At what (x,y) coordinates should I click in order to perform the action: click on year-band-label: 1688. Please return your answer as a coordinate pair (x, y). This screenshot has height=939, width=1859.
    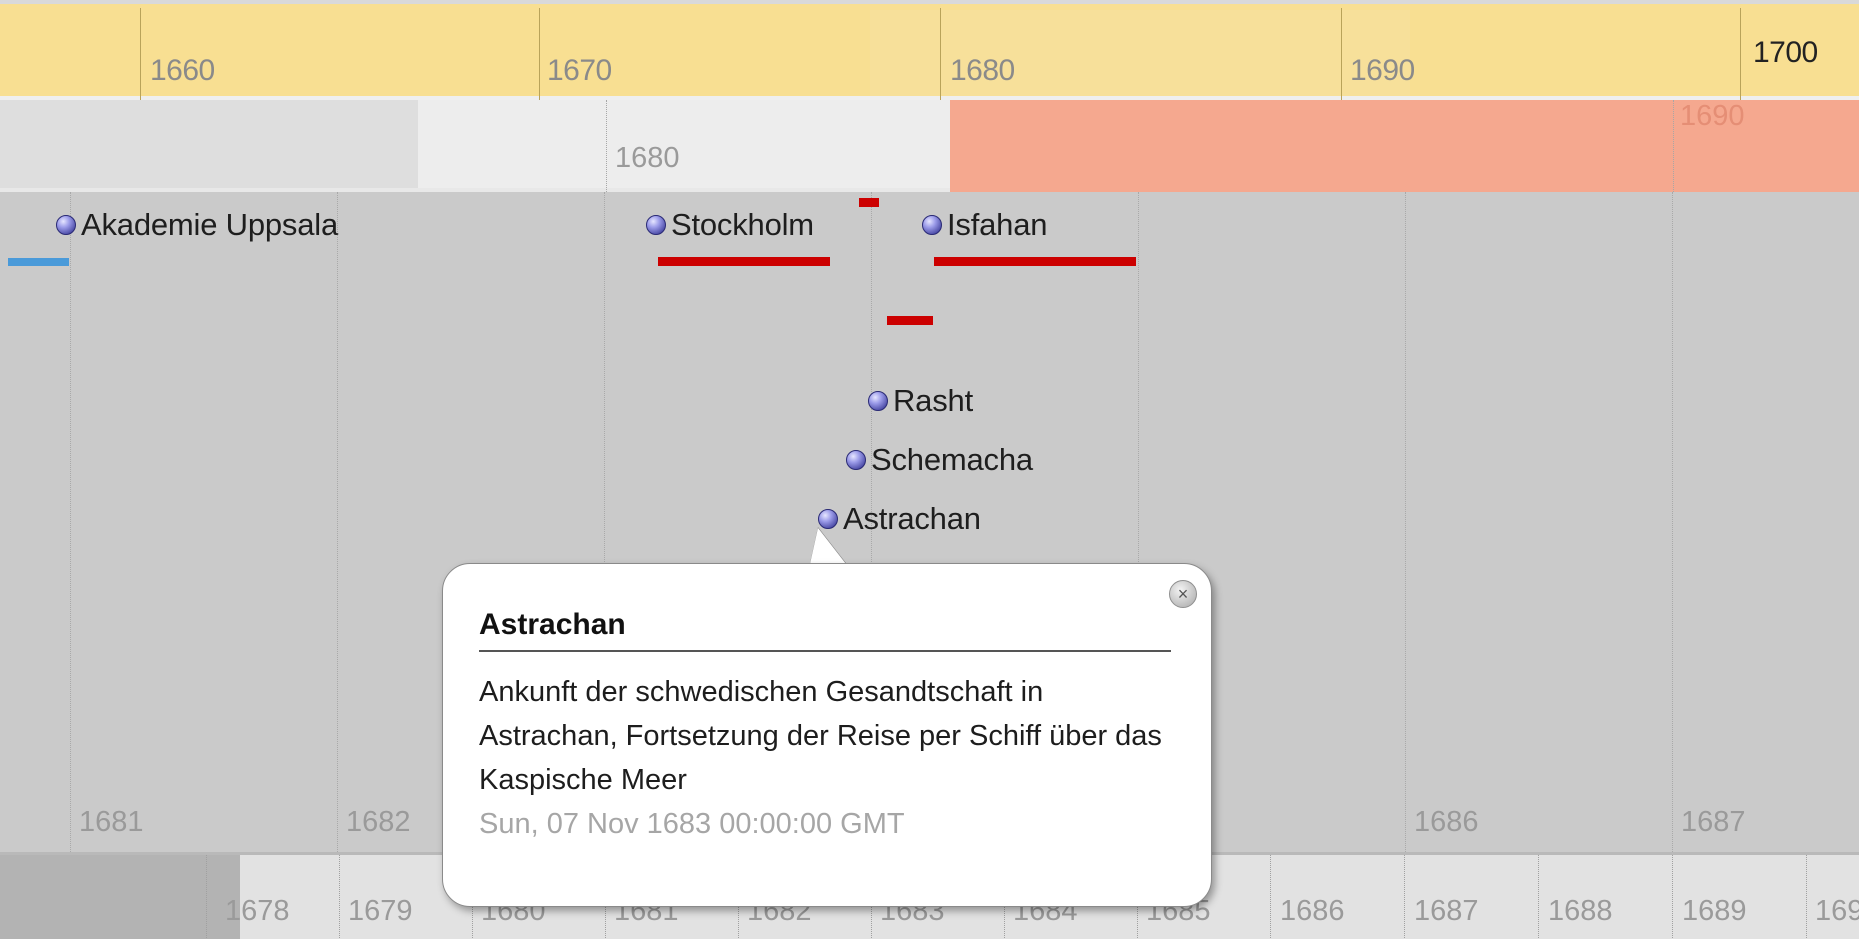
    Looking at the image, I should click on (1580, 911).